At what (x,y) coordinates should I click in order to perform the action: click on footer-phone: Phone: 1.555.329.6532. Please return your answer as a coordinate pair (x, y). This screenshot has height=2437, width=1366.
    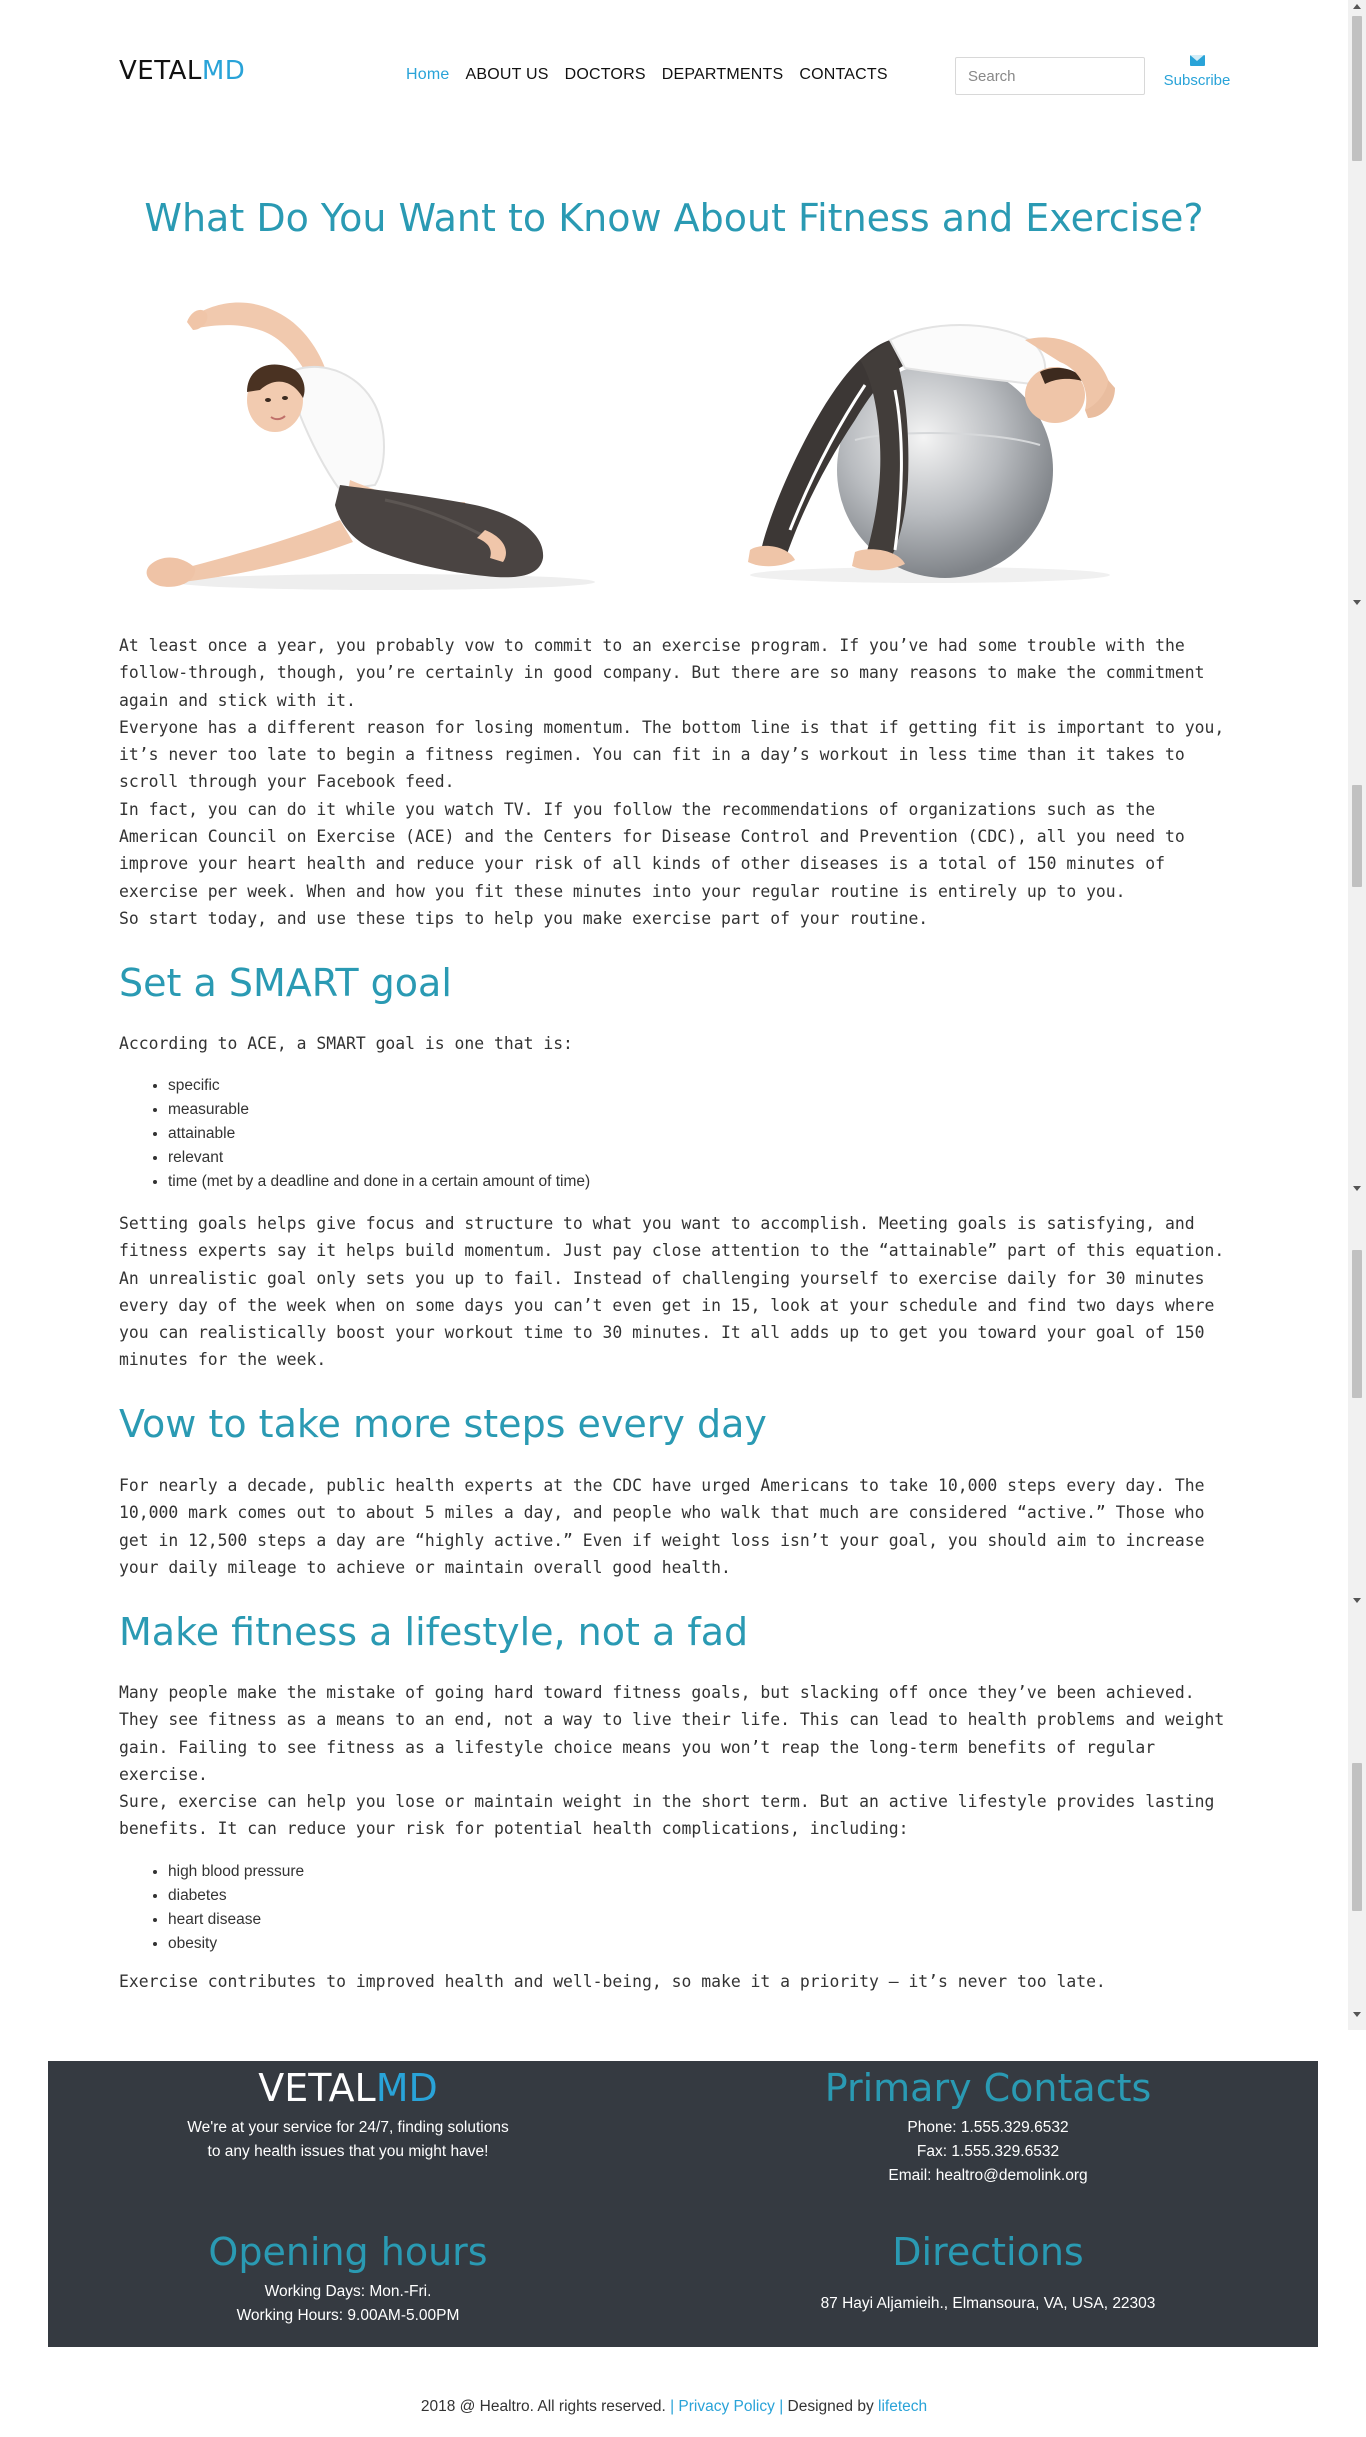
    Looking at the image, I should click on (988, 2127).